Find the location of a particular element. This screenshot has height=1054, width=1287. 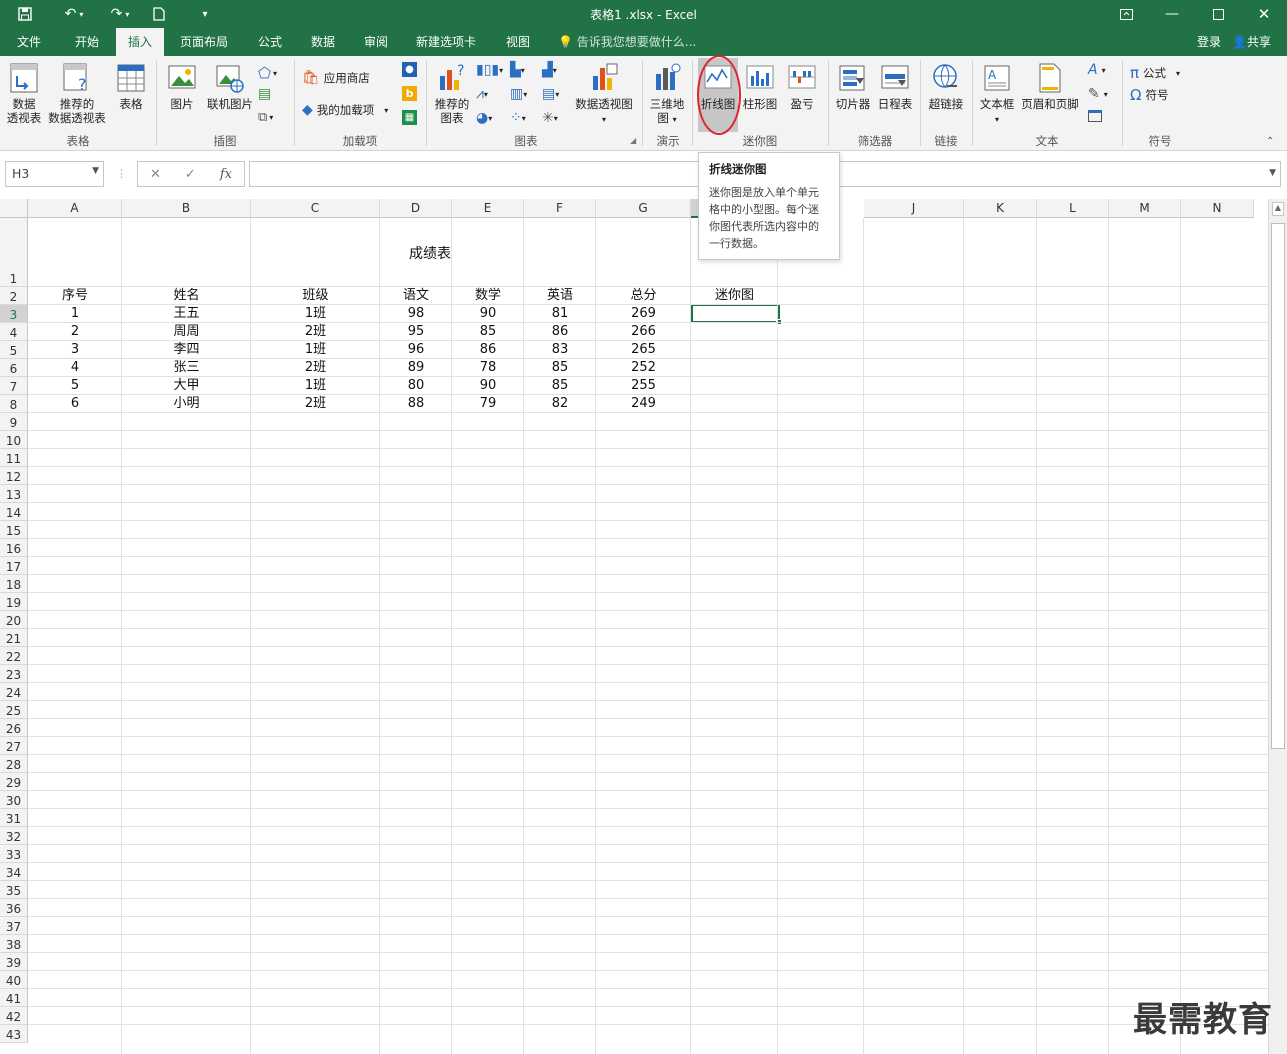

cell: 90 is located at coordinates (488, 386).